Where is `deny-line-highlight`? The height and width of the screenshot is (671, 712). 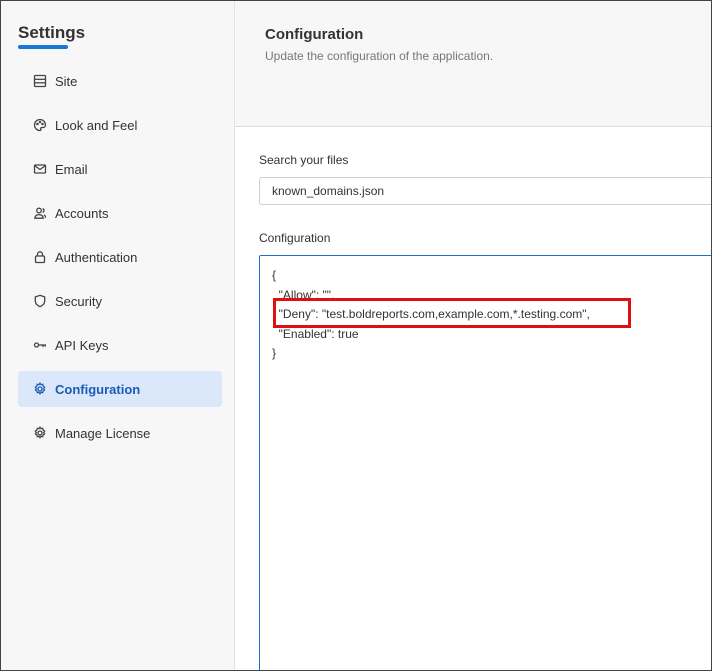
deny-line-highlight is located at coordinates (452, 313).